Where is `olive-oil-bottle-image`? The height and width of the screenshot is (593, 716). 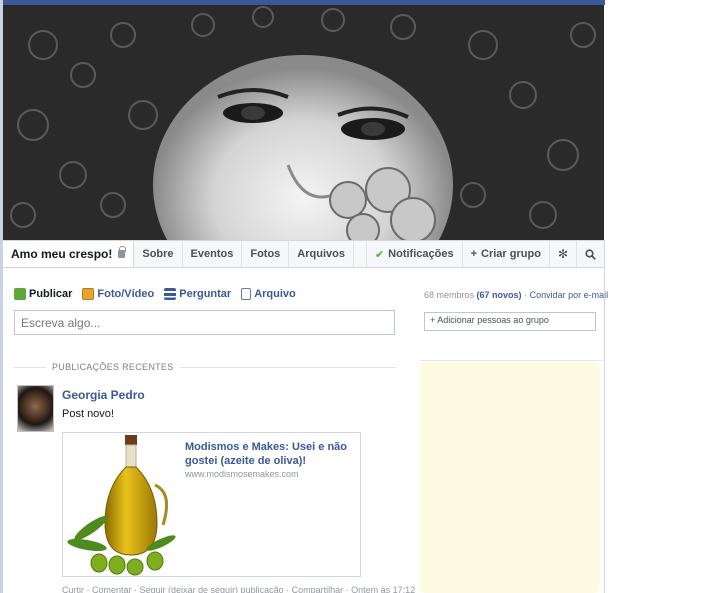 olive-oil-bottle-image is located at coordinates (121, 504).